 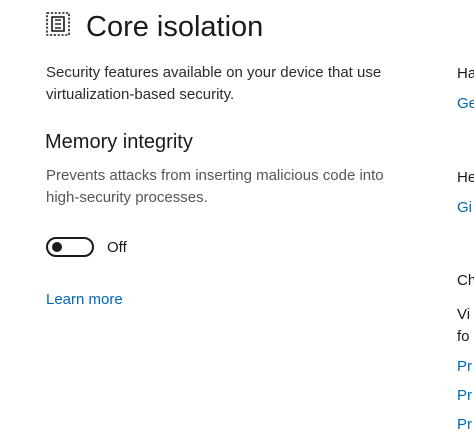 What do you see at coordinates (117, 247) in the screenshot?
I see `toggle-state-label: Off` at bounding box center [117, 247].